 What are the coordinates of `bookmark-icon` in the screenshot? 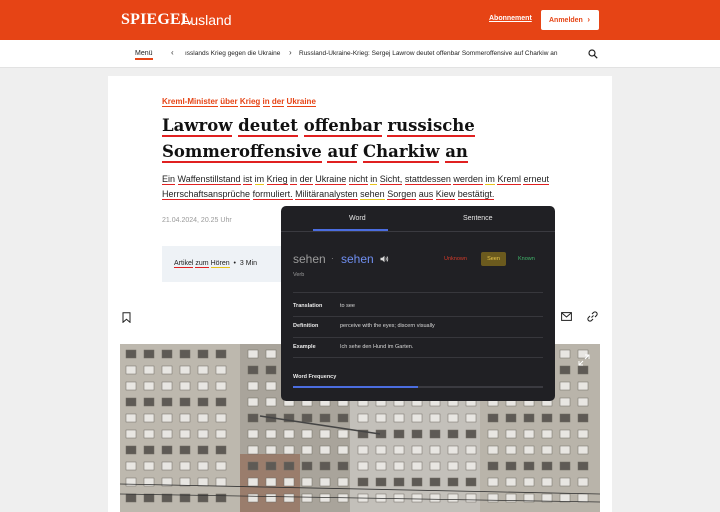 It's located at (126, 317).